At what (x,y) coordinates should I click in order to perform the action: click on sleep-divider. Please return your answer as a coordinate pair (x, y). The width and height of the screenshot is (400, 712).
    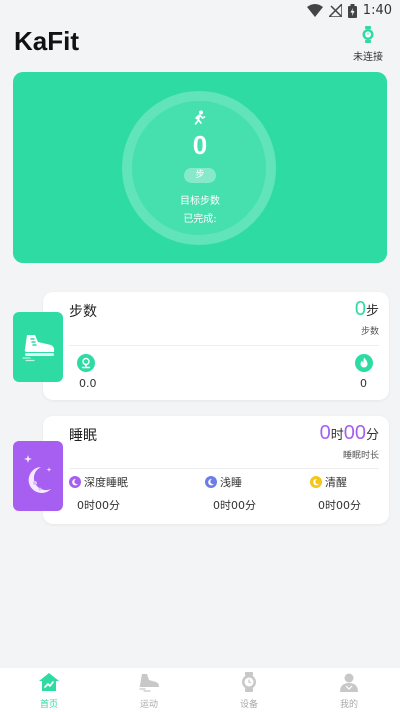
    Looking at the image, I should click on (224, 468).